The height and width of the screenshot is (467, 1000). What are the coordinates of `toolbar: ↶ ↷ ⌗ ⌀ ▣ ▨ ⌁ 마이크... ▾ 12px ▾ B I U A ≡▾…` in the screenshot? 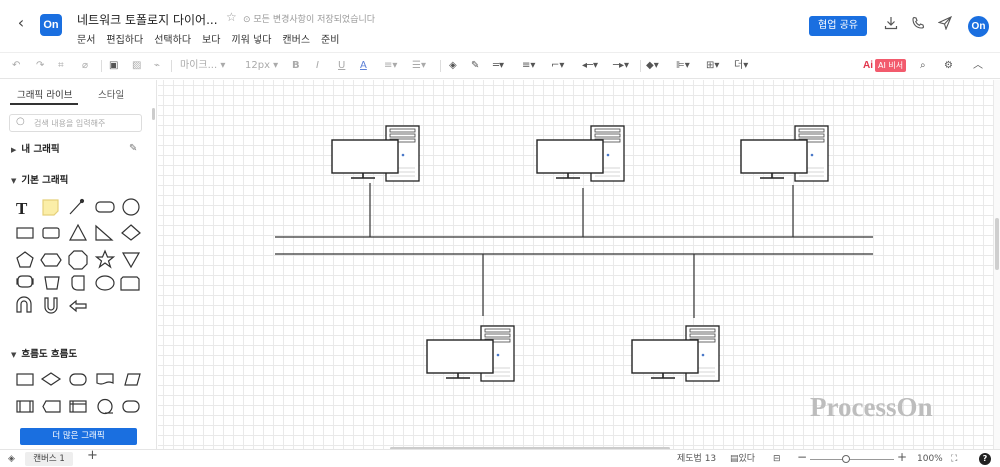 It's located at (500, 65).